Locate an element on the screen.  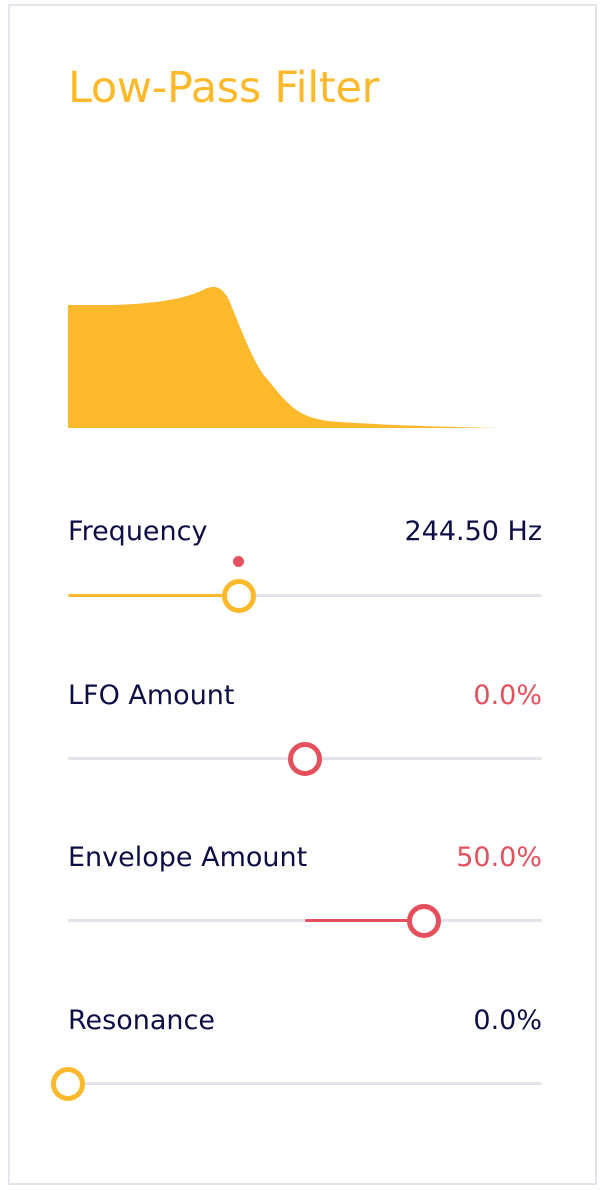
frequency-slider is located at coordinates (305, 584).